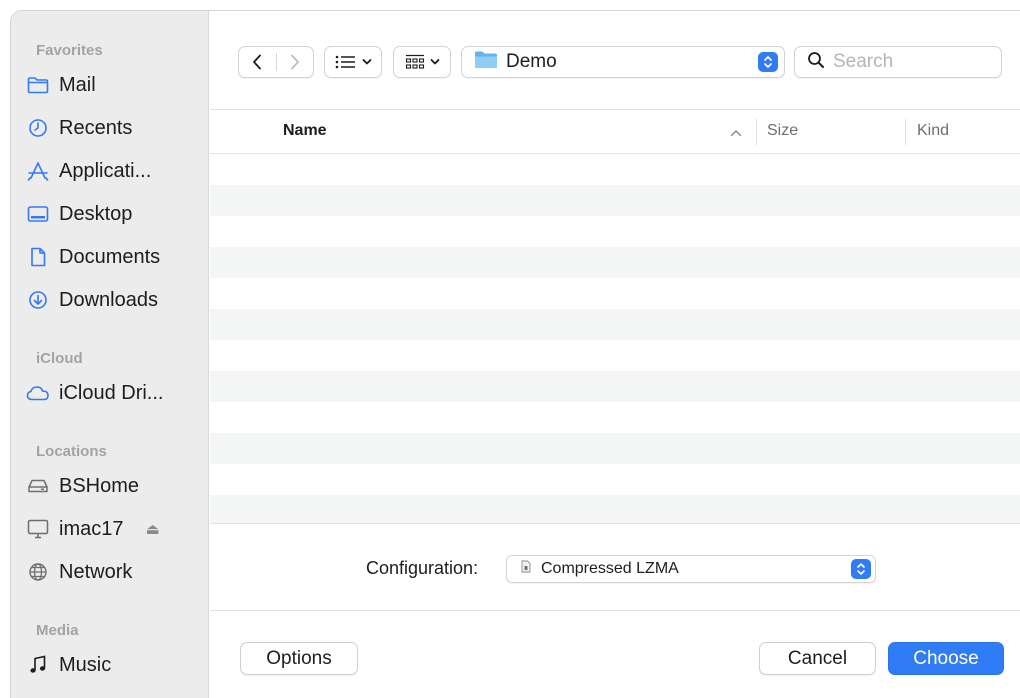 This screenshot has width=1020, height=698. I want to click on list-view-button, so click(353, 62).